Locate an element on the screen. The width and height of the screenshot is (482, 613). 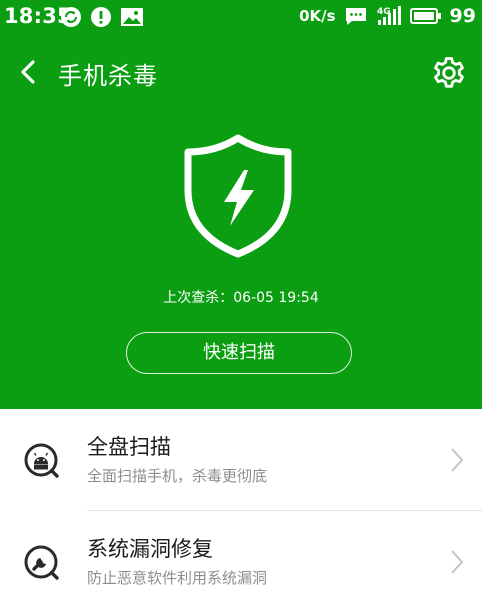
4g-signal-icon: 4G is located at coordinates (389, 15).